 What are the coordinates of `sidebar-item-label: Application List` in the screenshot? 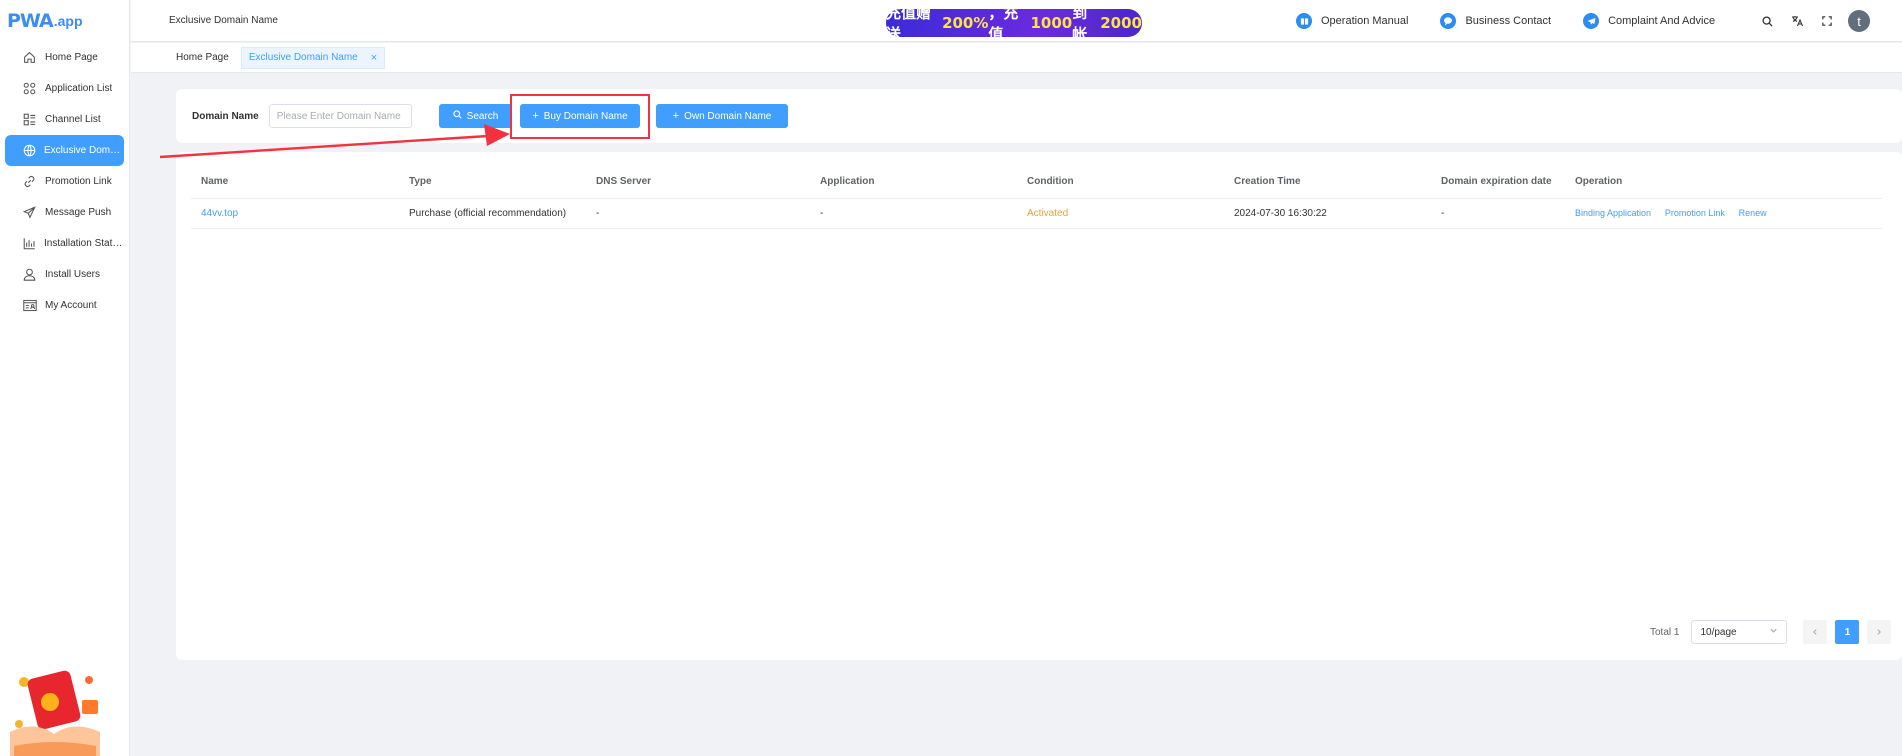 It's located at (79, 88).